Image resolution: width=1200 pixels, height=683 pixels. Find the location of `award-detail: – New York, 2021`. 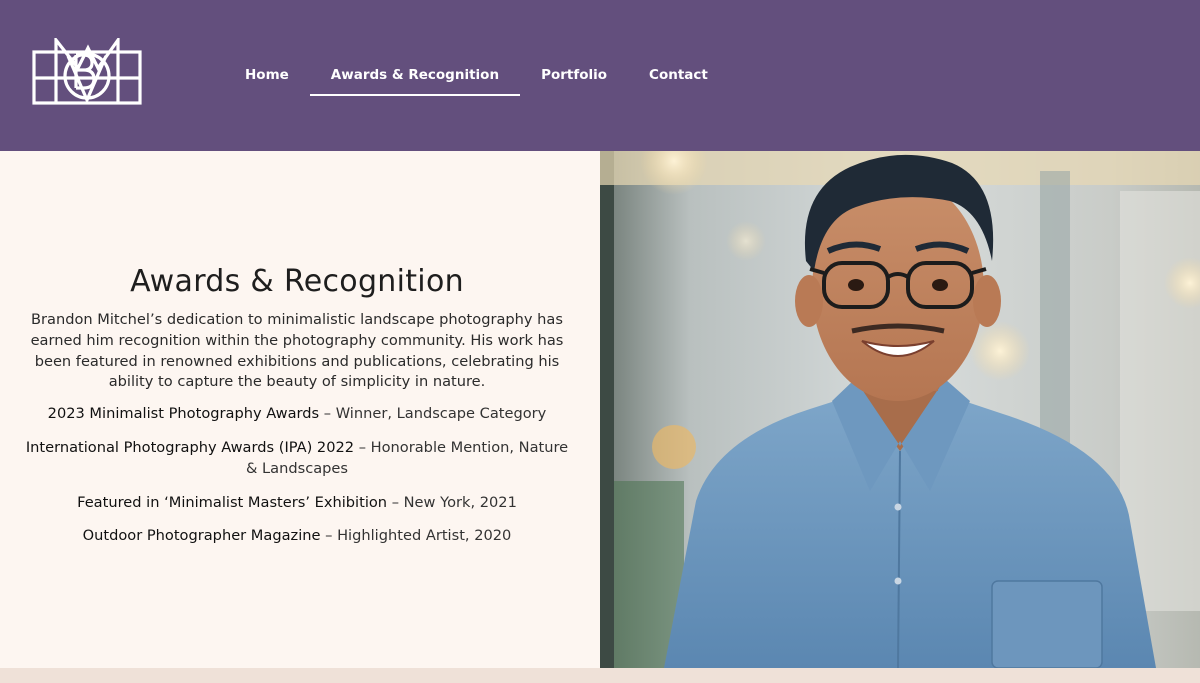

award-detail: – New York, 2021 is located at coordinates (452, 502).